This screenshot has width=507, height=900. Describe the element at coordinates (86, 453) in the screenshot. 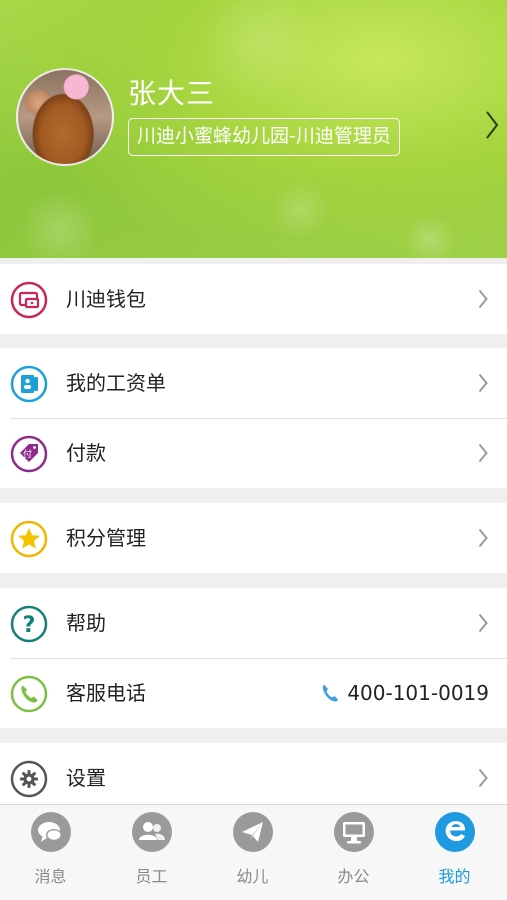

I see `menu-label: 付款` at that location.